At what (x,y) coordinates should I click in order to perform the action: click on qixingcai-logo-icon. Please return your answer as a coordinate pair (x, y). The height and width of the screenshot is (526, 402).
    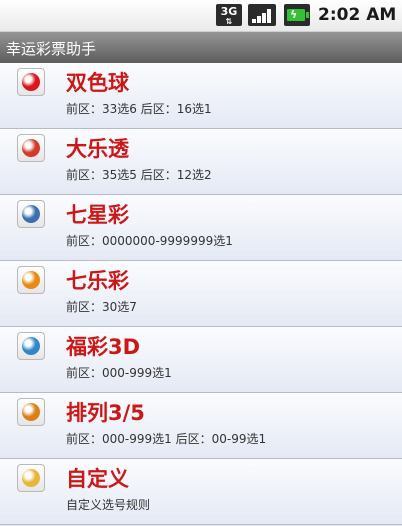
    Looking at the image, I should click on (31, 214).